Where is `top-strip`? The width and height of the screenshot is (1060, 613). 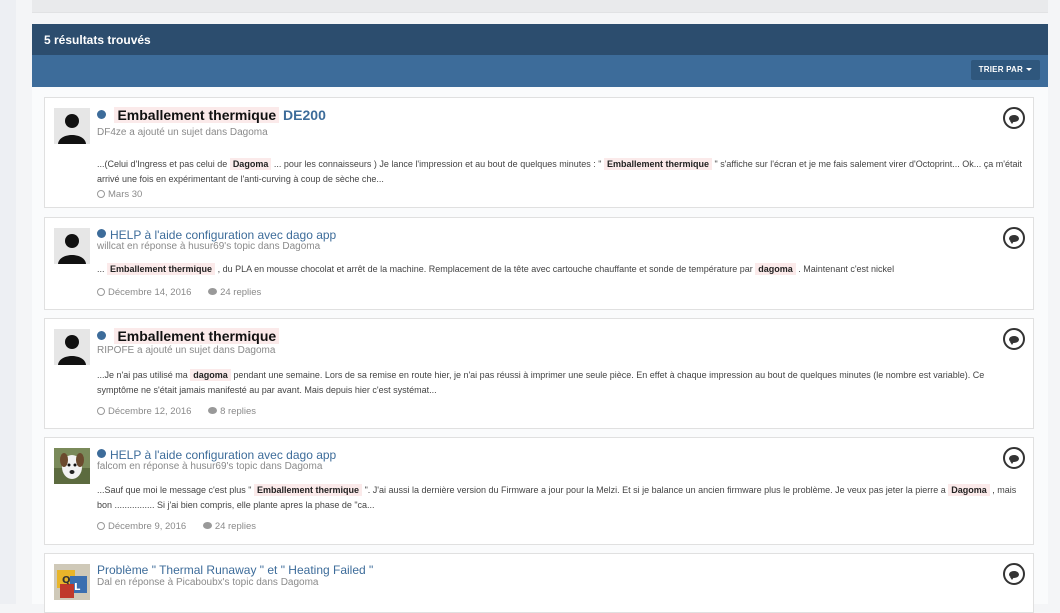 top-strip is located at coordinates (540, 6).